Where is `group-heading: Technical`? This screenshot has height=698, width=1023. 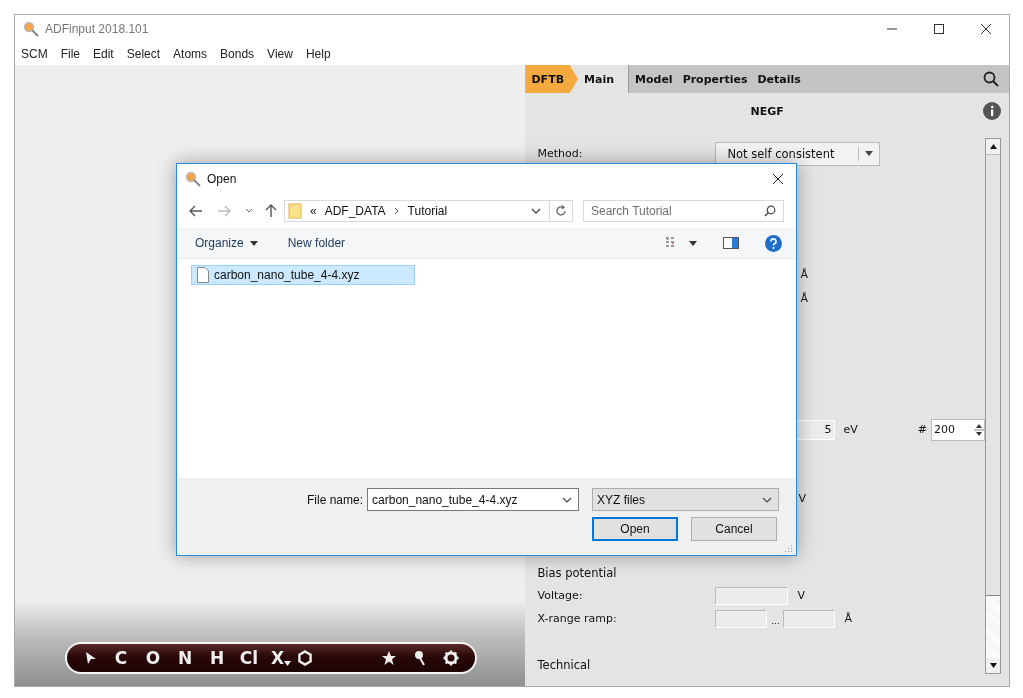 group-heading: Technical is located at coordinates (564, 664).